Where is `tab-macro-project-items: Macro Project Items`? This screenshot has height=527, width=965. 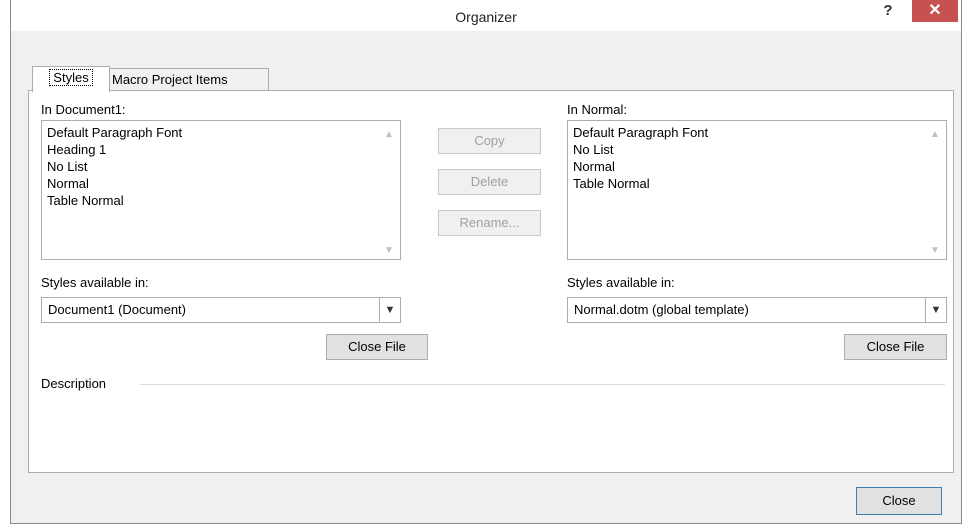
tab-macro-project-items: Macro Project Items is located at coordinates (187, 79).